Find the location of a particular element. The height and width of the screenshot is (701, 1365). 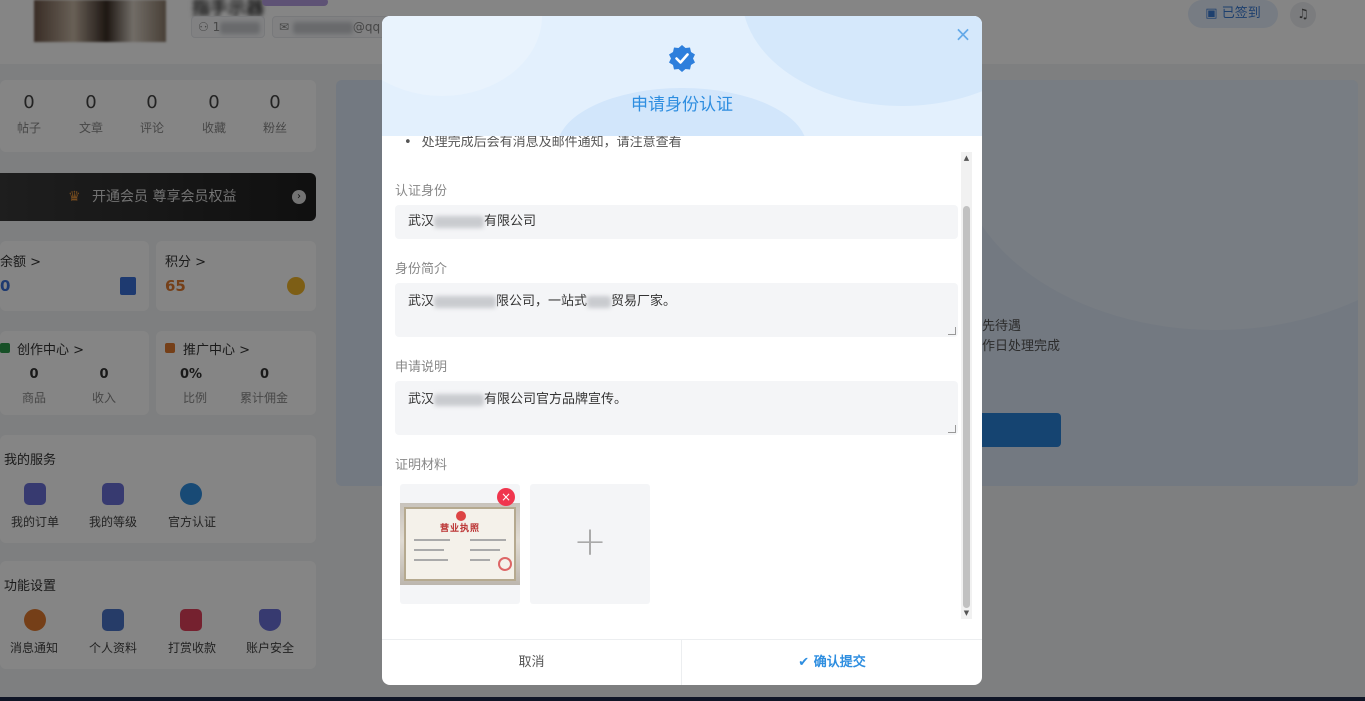

stamp-icon is located at coordinates (505, 564).